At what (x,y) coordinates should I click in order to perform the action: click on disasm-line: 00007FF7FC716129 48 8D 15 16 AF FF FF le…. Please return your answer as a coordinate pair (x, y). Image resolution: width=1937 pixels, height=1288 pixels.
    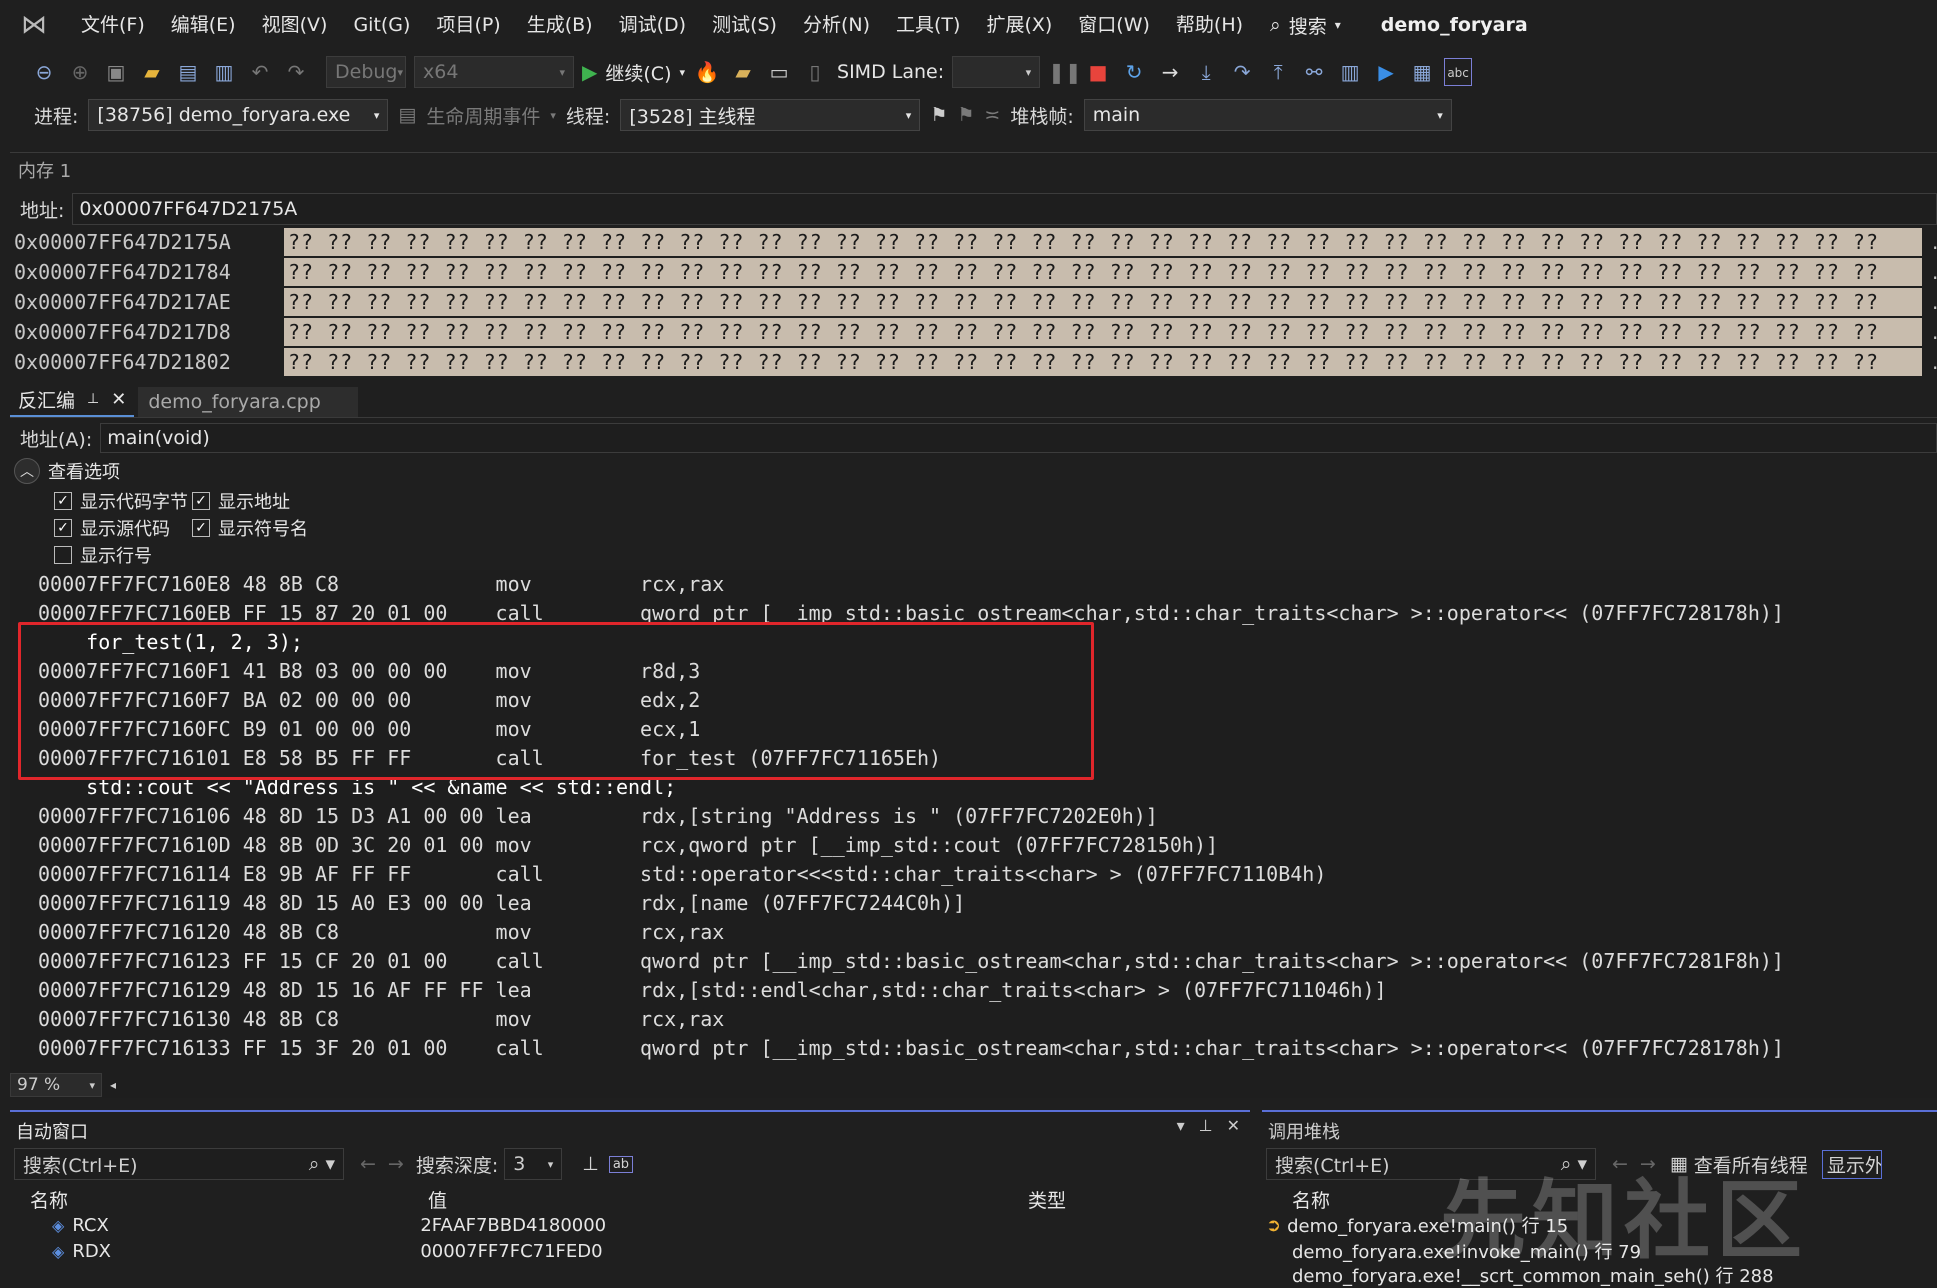
    Looking at the image, I should click on (712, 990).